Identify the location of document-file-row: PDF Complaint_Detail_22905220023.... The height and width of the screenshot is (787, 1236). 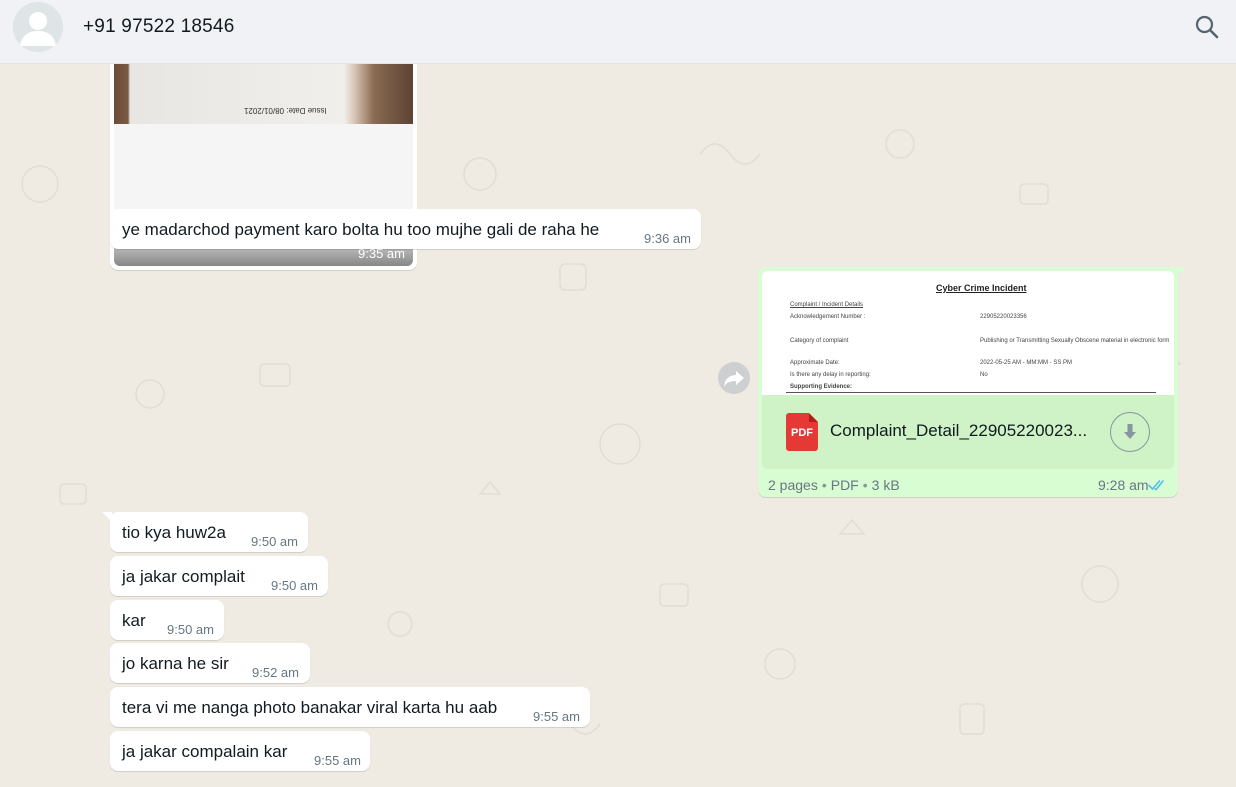
(968, 432).